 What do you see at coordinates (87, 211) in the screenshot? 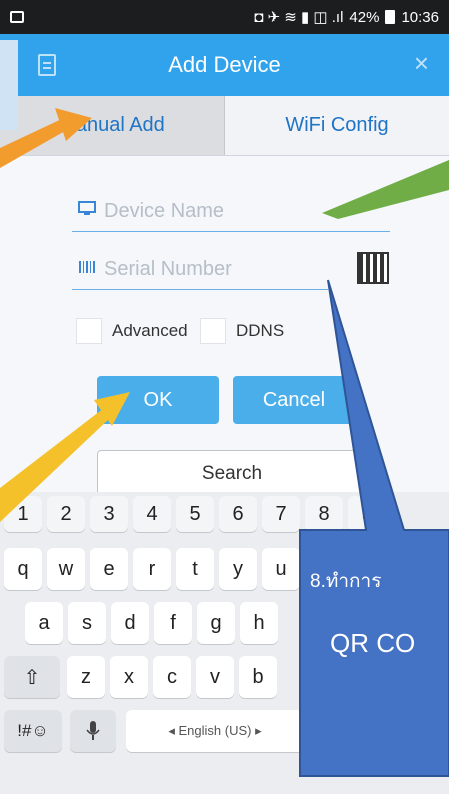
I see `monitor-icon` at bounding box center [87, 211].